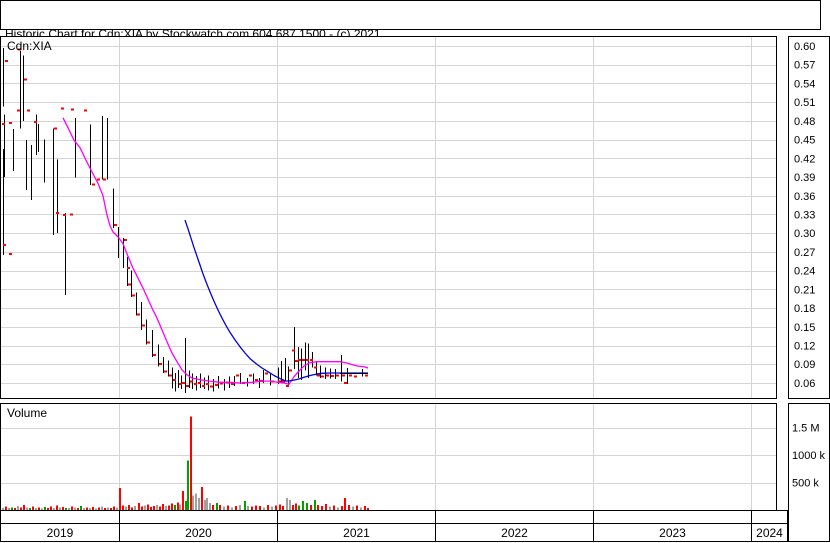  What do you see at coordinates (394, 517) in the screenshot?
I see `x-tick-strip` at bounding box center [394, 517].